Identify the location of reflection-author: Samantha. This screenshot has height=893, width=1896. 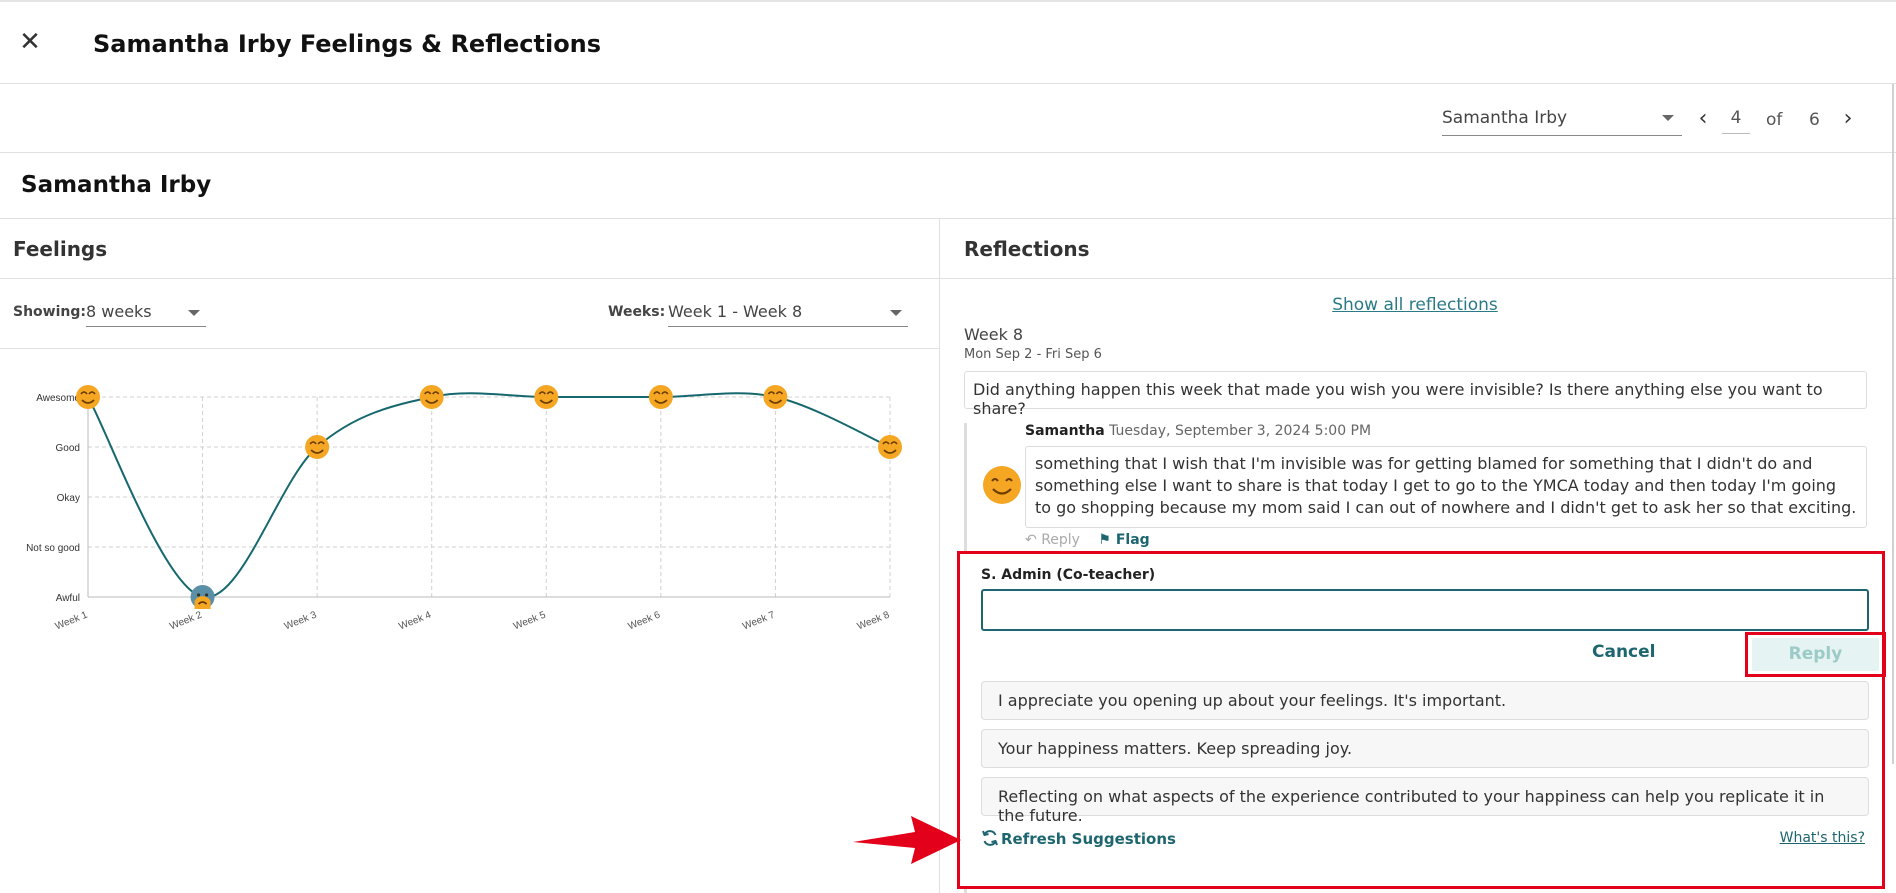
(1065, 431).